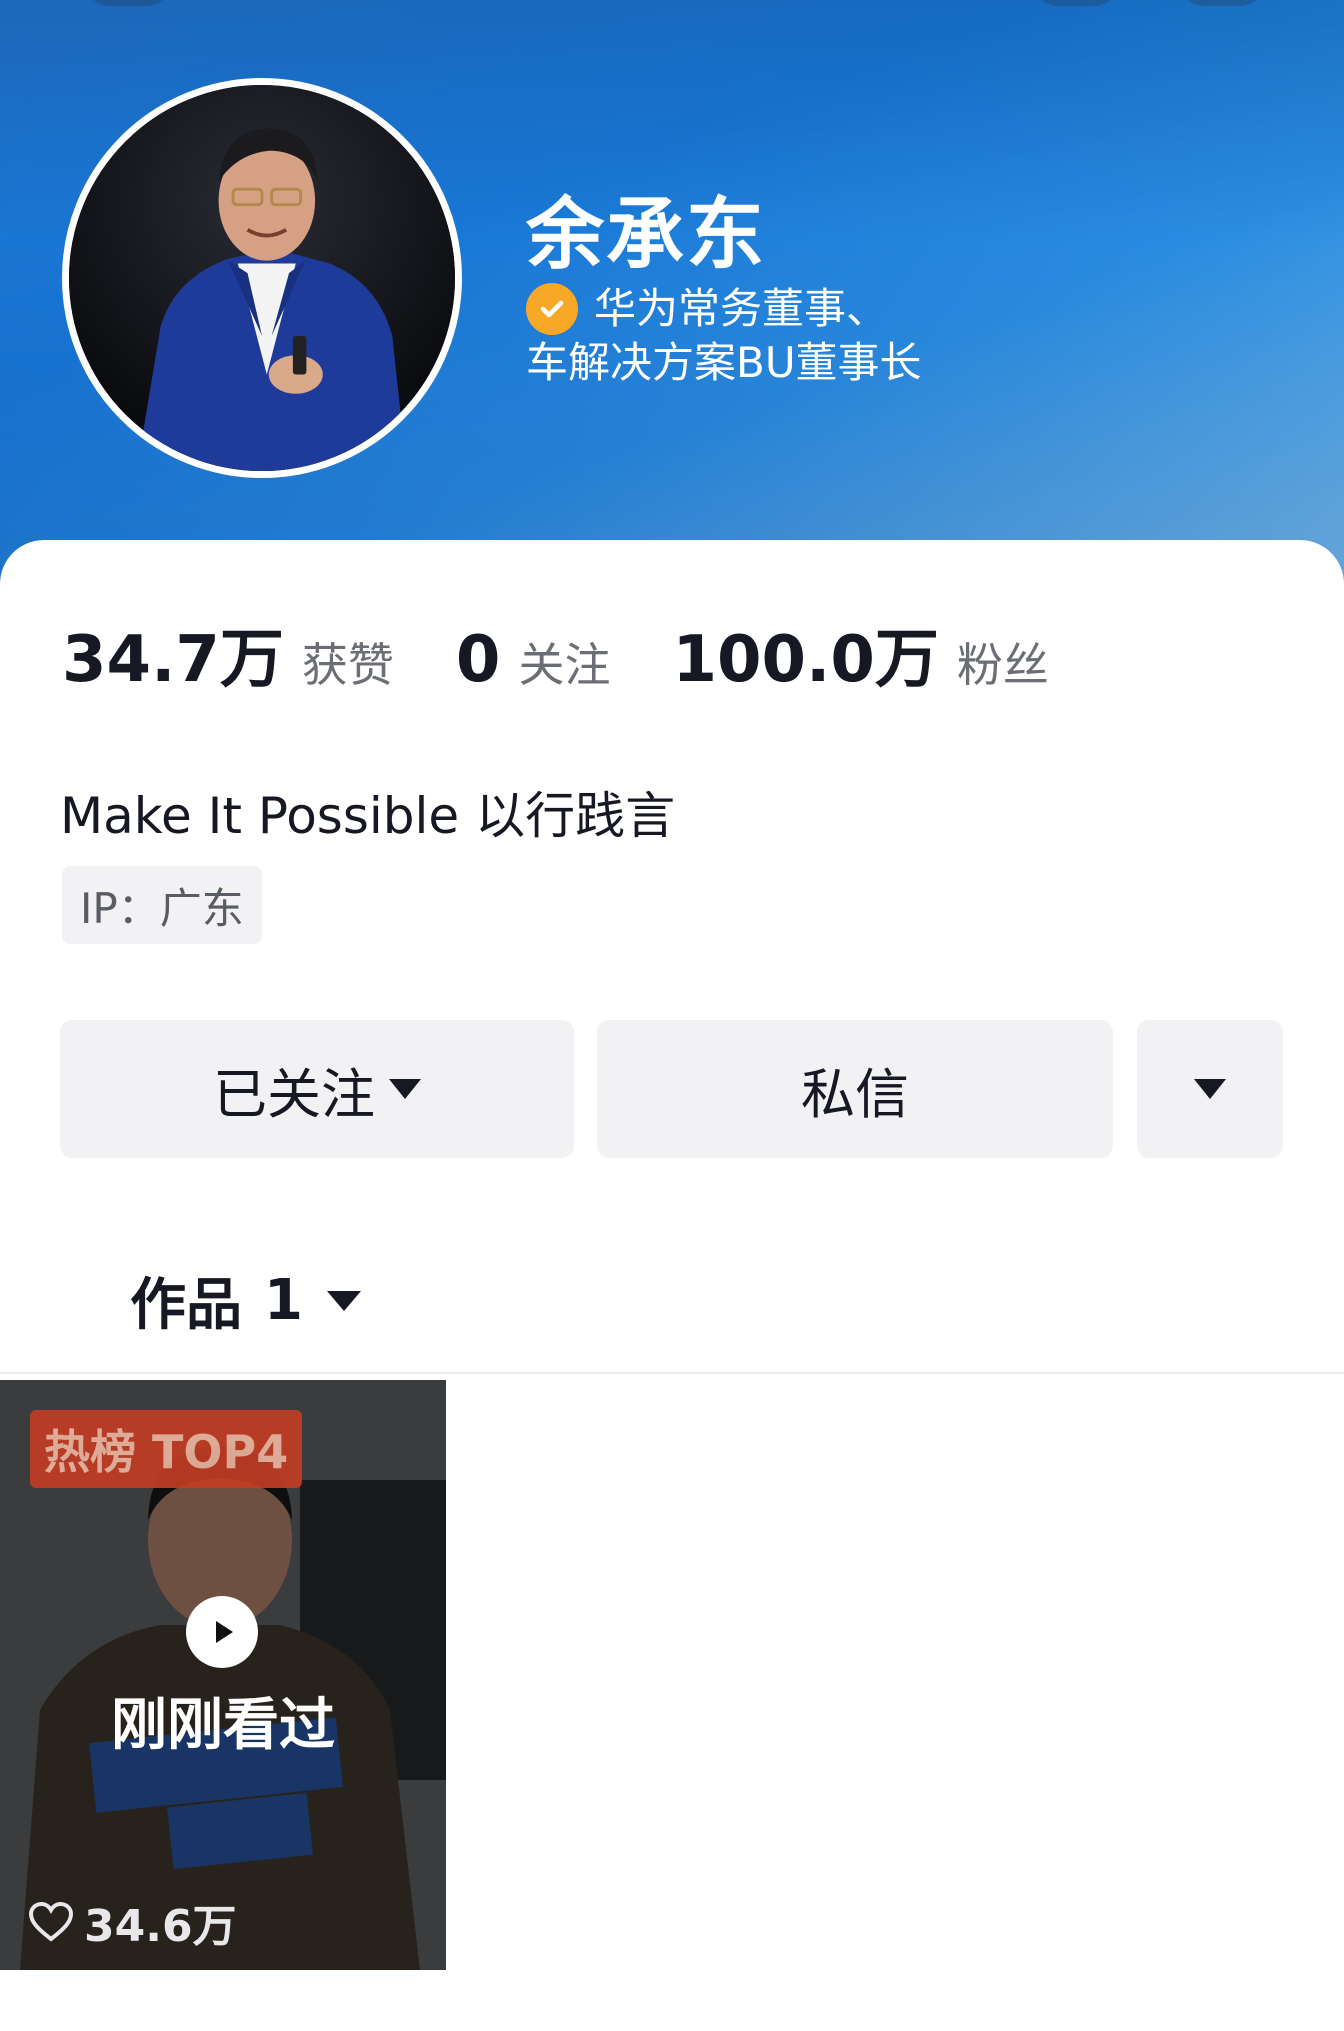 This screenshot has height=2031, width=1344. What do you see at coordinates (51, 1921) in the screenshot?
I see `heart-icon` at bounding box center [51, 1921].